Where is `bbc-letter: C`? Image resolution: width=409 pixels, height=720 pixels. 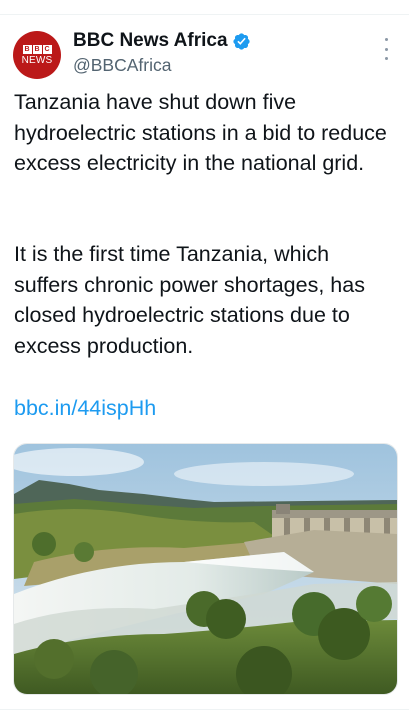 bbc-letter: C is located at coordinates (47, 49).